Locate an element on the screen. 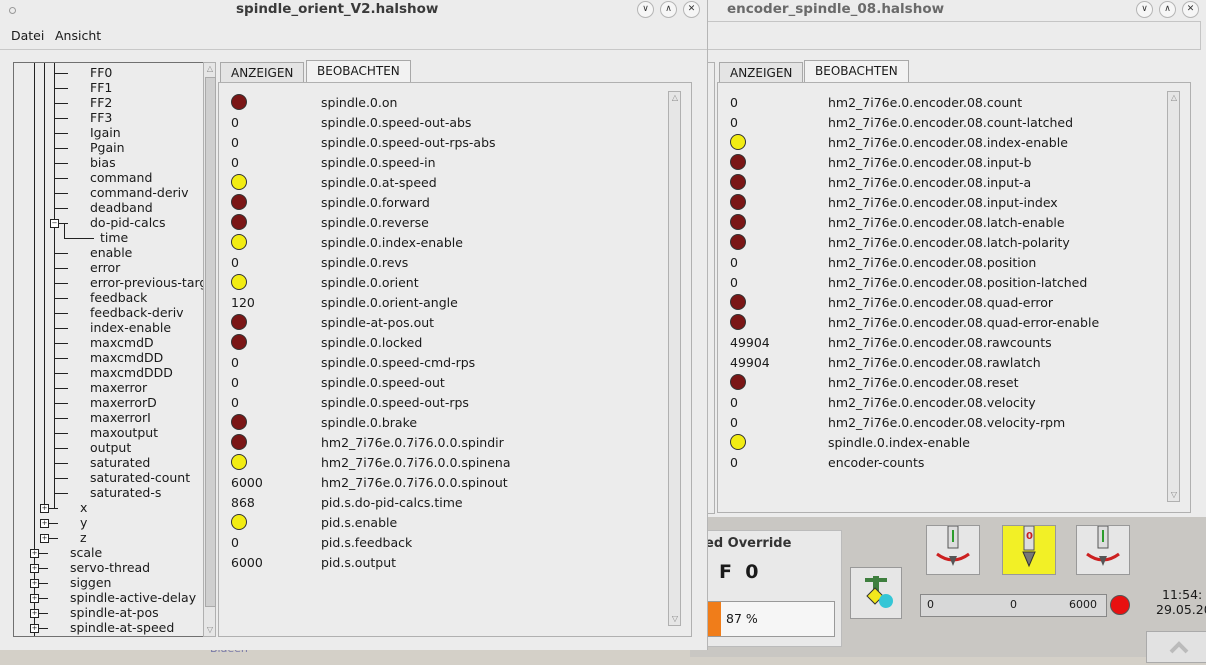  tree-item-FF0: FF0 is located at coordinates (101, 72).